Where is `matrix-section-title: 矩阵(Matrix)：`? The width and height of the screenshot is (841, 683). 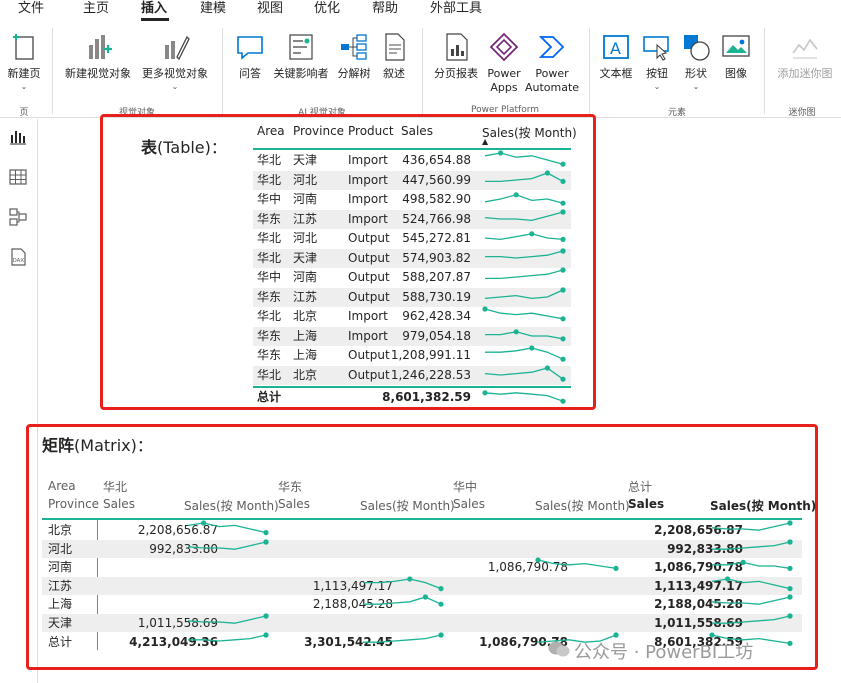
matrix-section-title: 矩阵(Matrix)： is located at coordinates (97, 445).